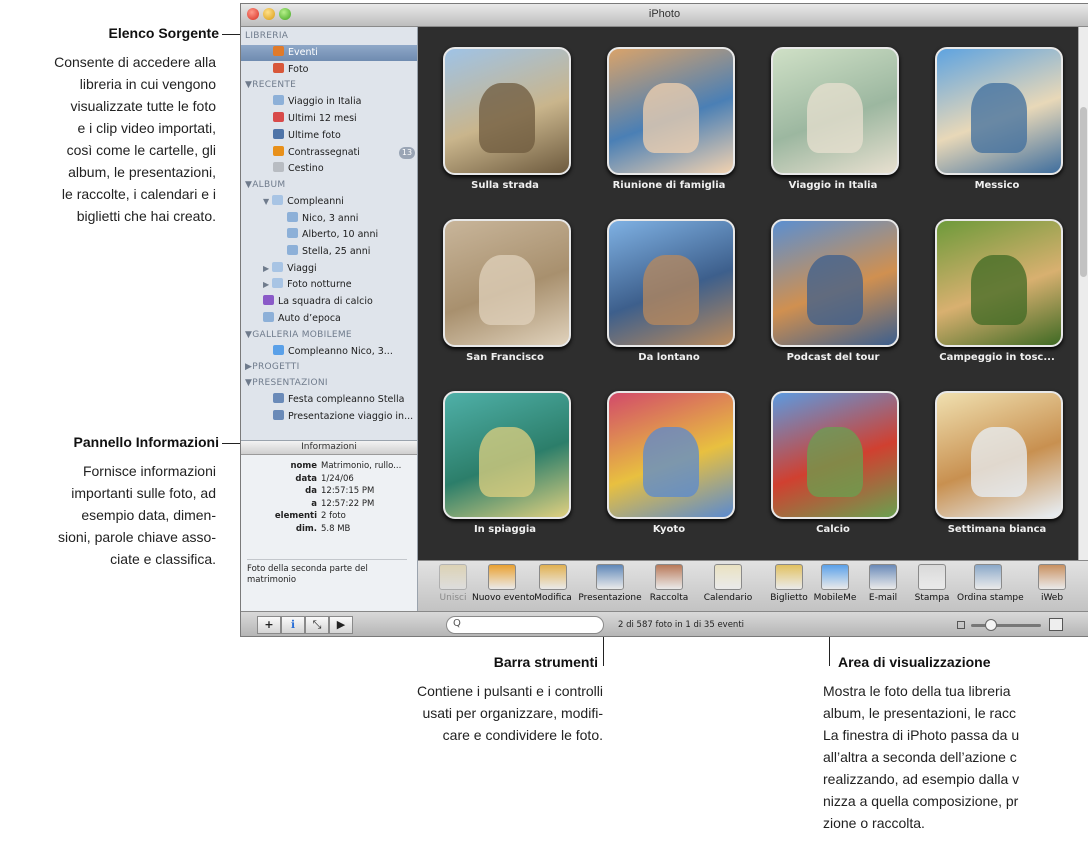 This screenshot has height=852, width=1088. I want to click on event-title: Settimana bianca, so click(997, 529).